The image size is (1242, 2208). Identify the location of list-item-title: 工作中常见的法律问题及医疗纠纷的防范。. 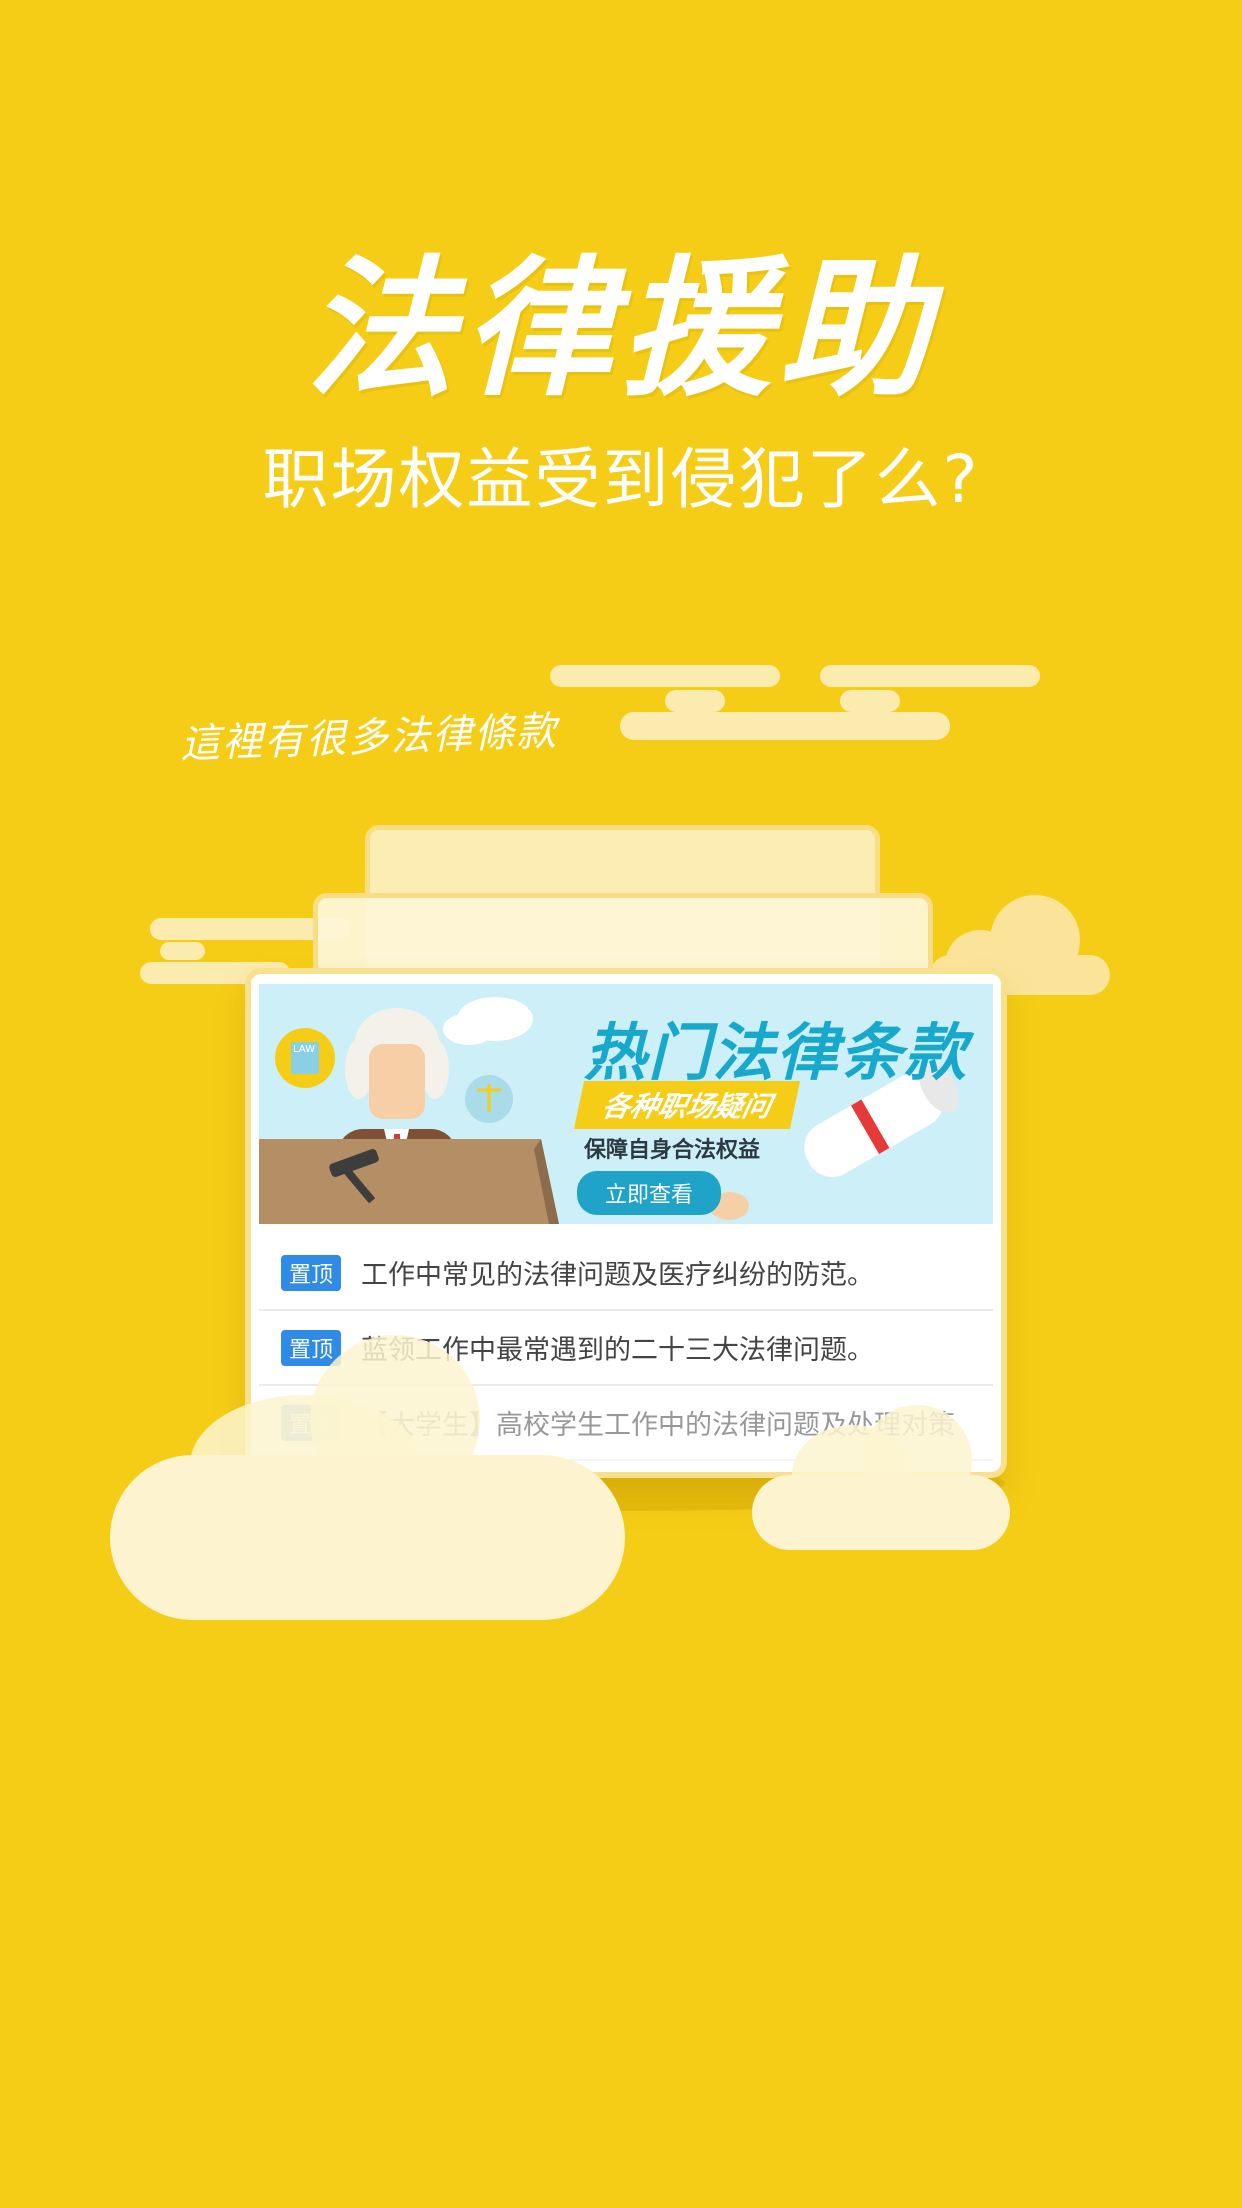
(618, 1275).